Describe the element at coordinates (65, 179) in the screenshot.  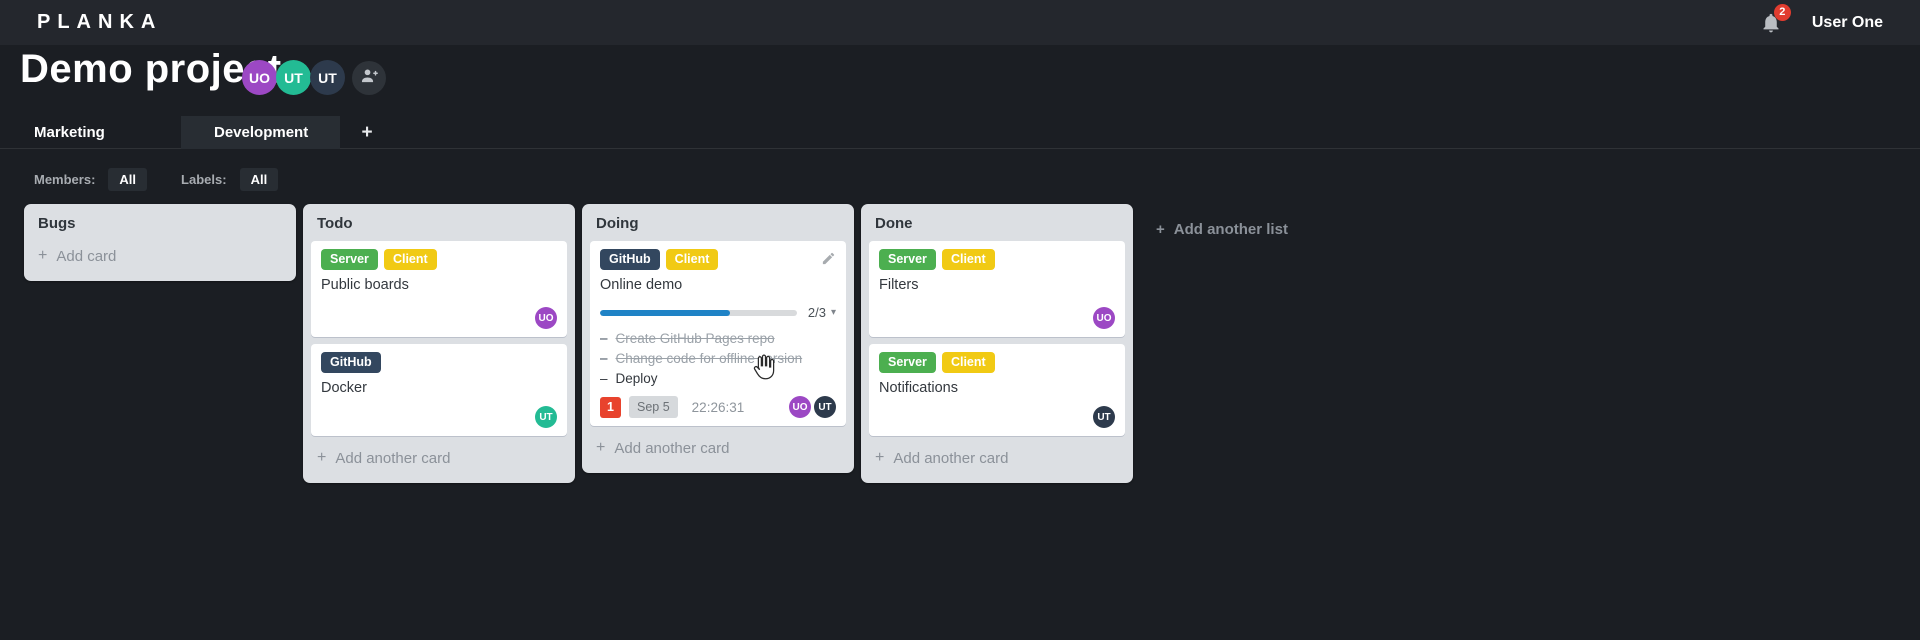
I see `members-filter-label: Members:` at that location.